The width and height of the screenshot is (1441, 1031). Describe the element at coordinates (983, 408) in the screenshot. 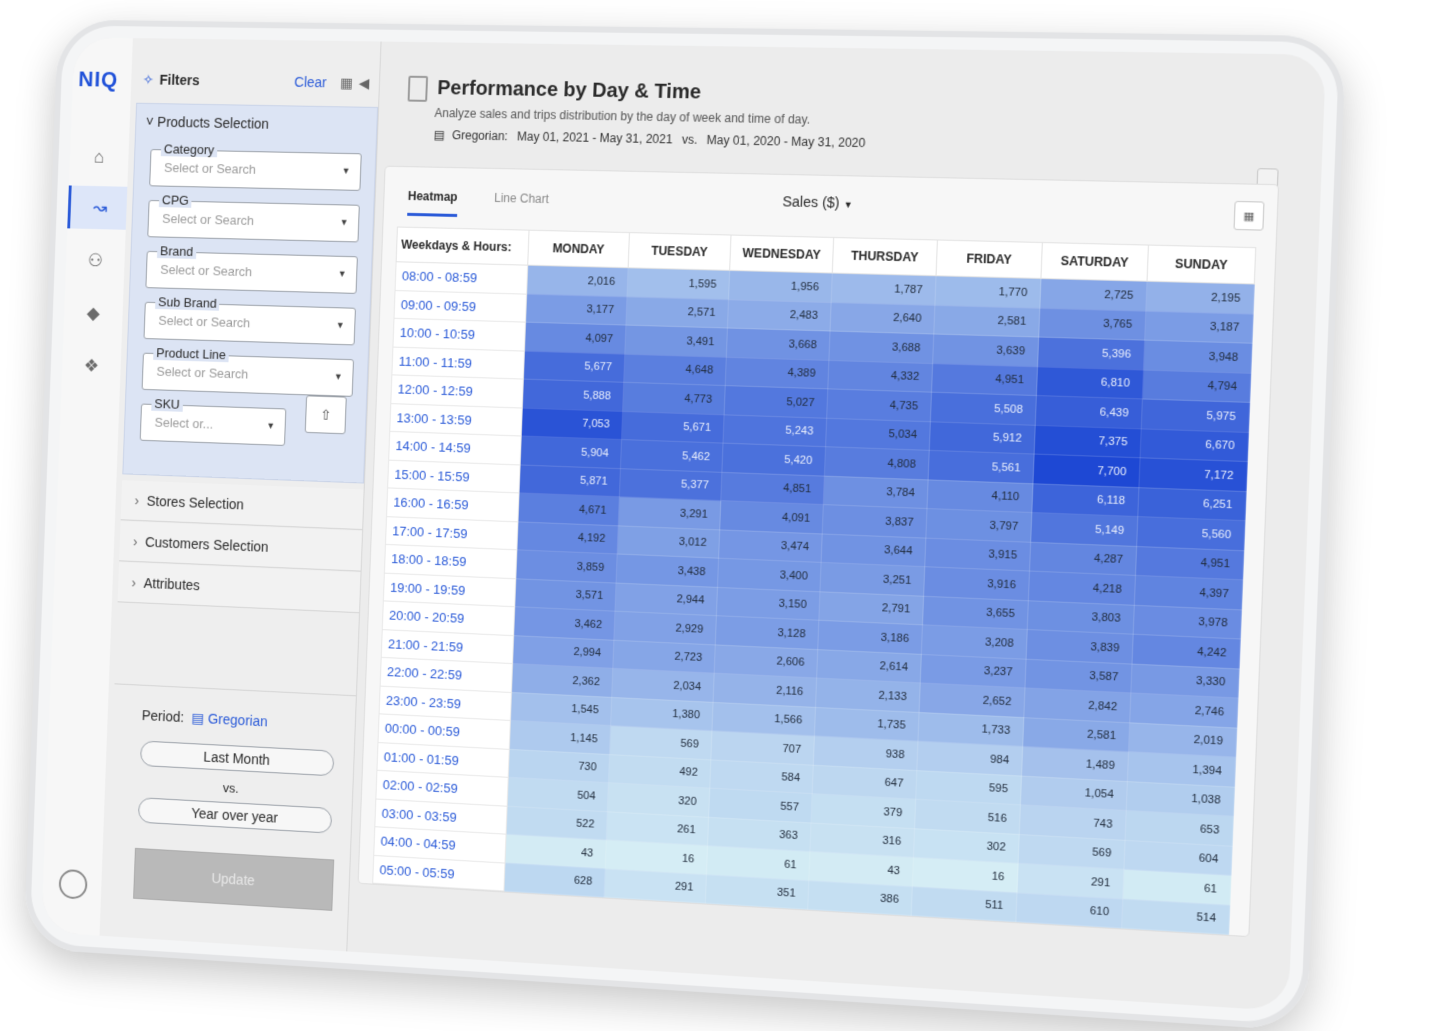

I see `heatmap-cell: 5,508` at that location.